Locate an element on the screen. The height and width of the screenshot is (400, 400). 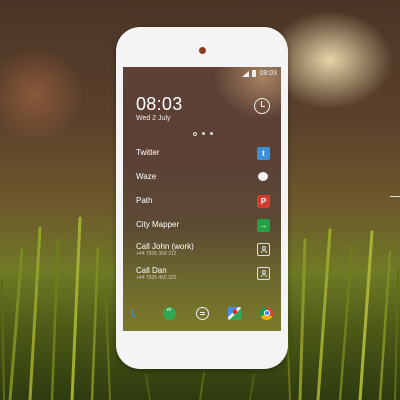
shortcut-city-mapper: City Mapper → is located at coordinates (204, 227).